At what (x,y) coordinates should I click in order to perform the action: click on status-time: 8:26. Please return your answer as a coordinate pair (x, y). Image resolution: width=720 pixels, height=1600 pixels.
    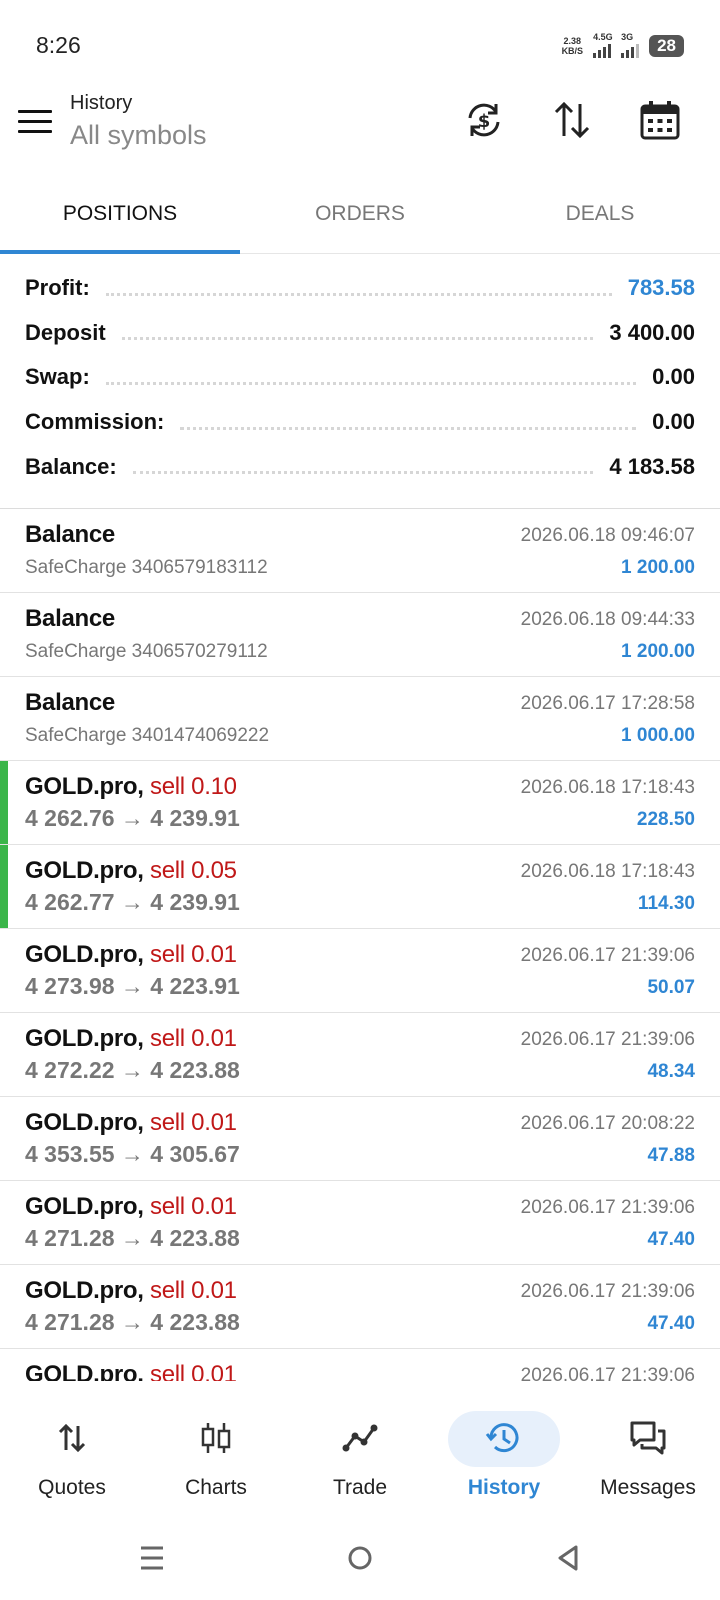
    Looking at the image, I should click on (58, 45).